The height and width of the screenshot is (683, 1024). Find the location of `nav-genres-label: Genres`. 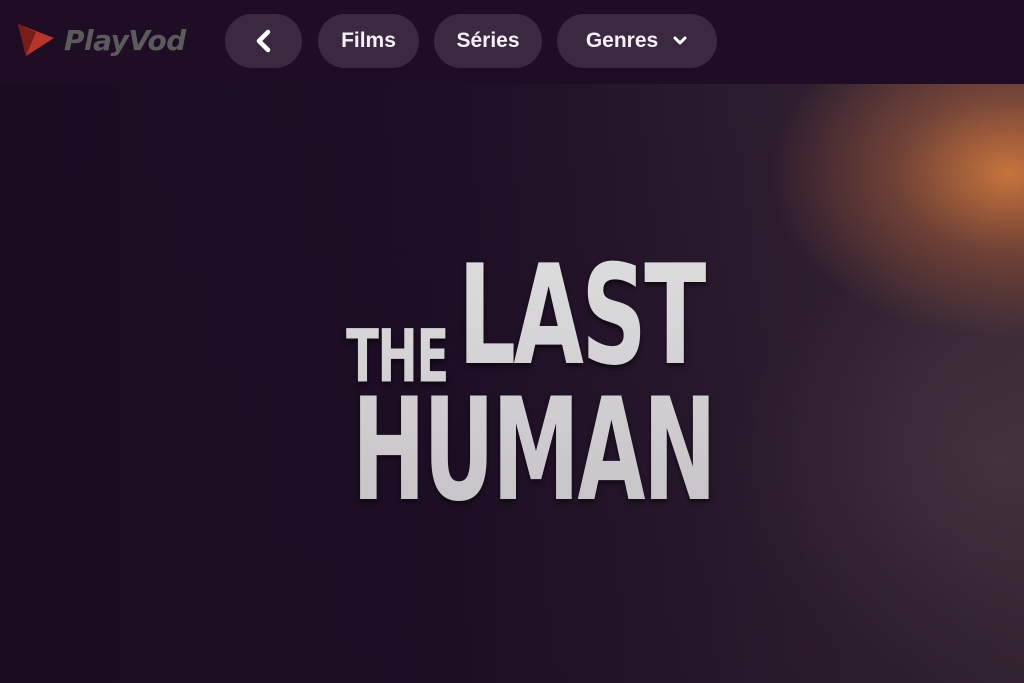

nav-genres-label: Genres is located at coordinates (622, 40).